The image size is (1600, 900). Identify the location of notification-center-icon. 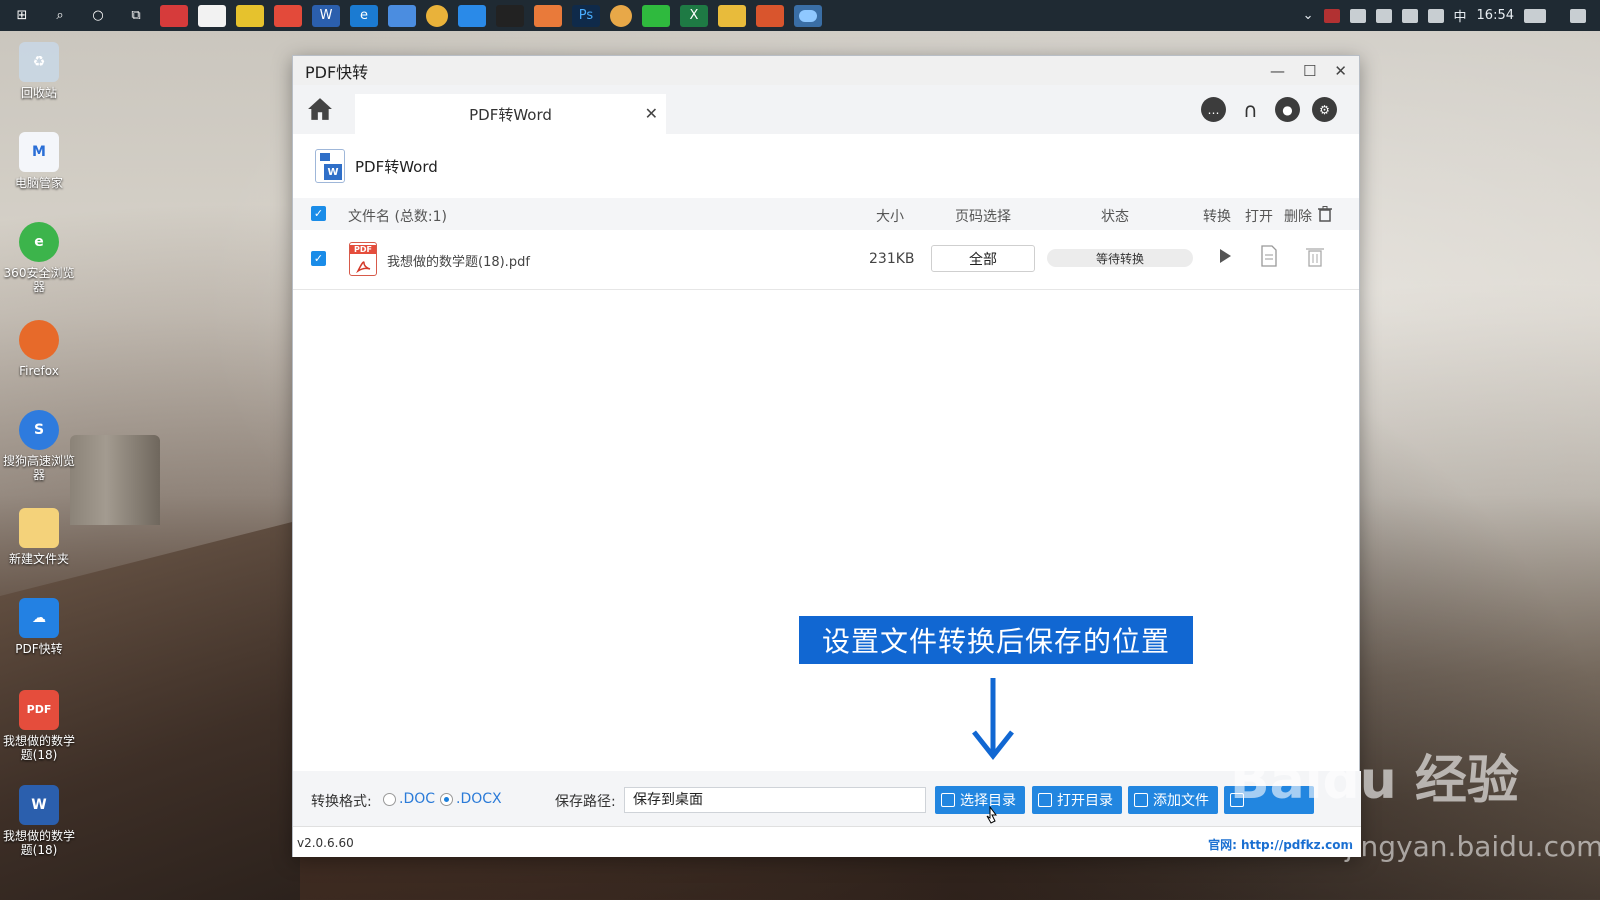
(1578, 15).